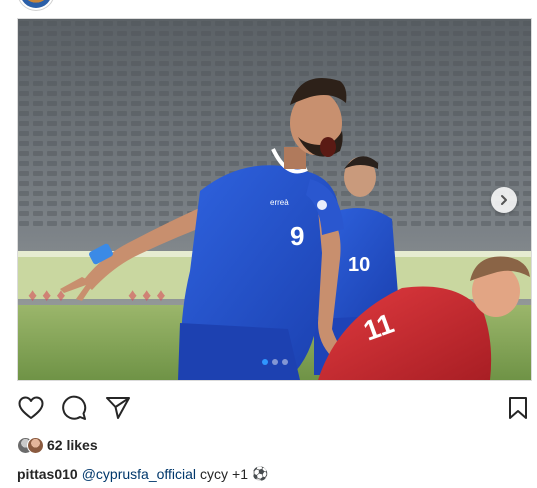  Describe the element at coordinates (359, 265) in the screenshot. I see `svg-text: 10` at that location.